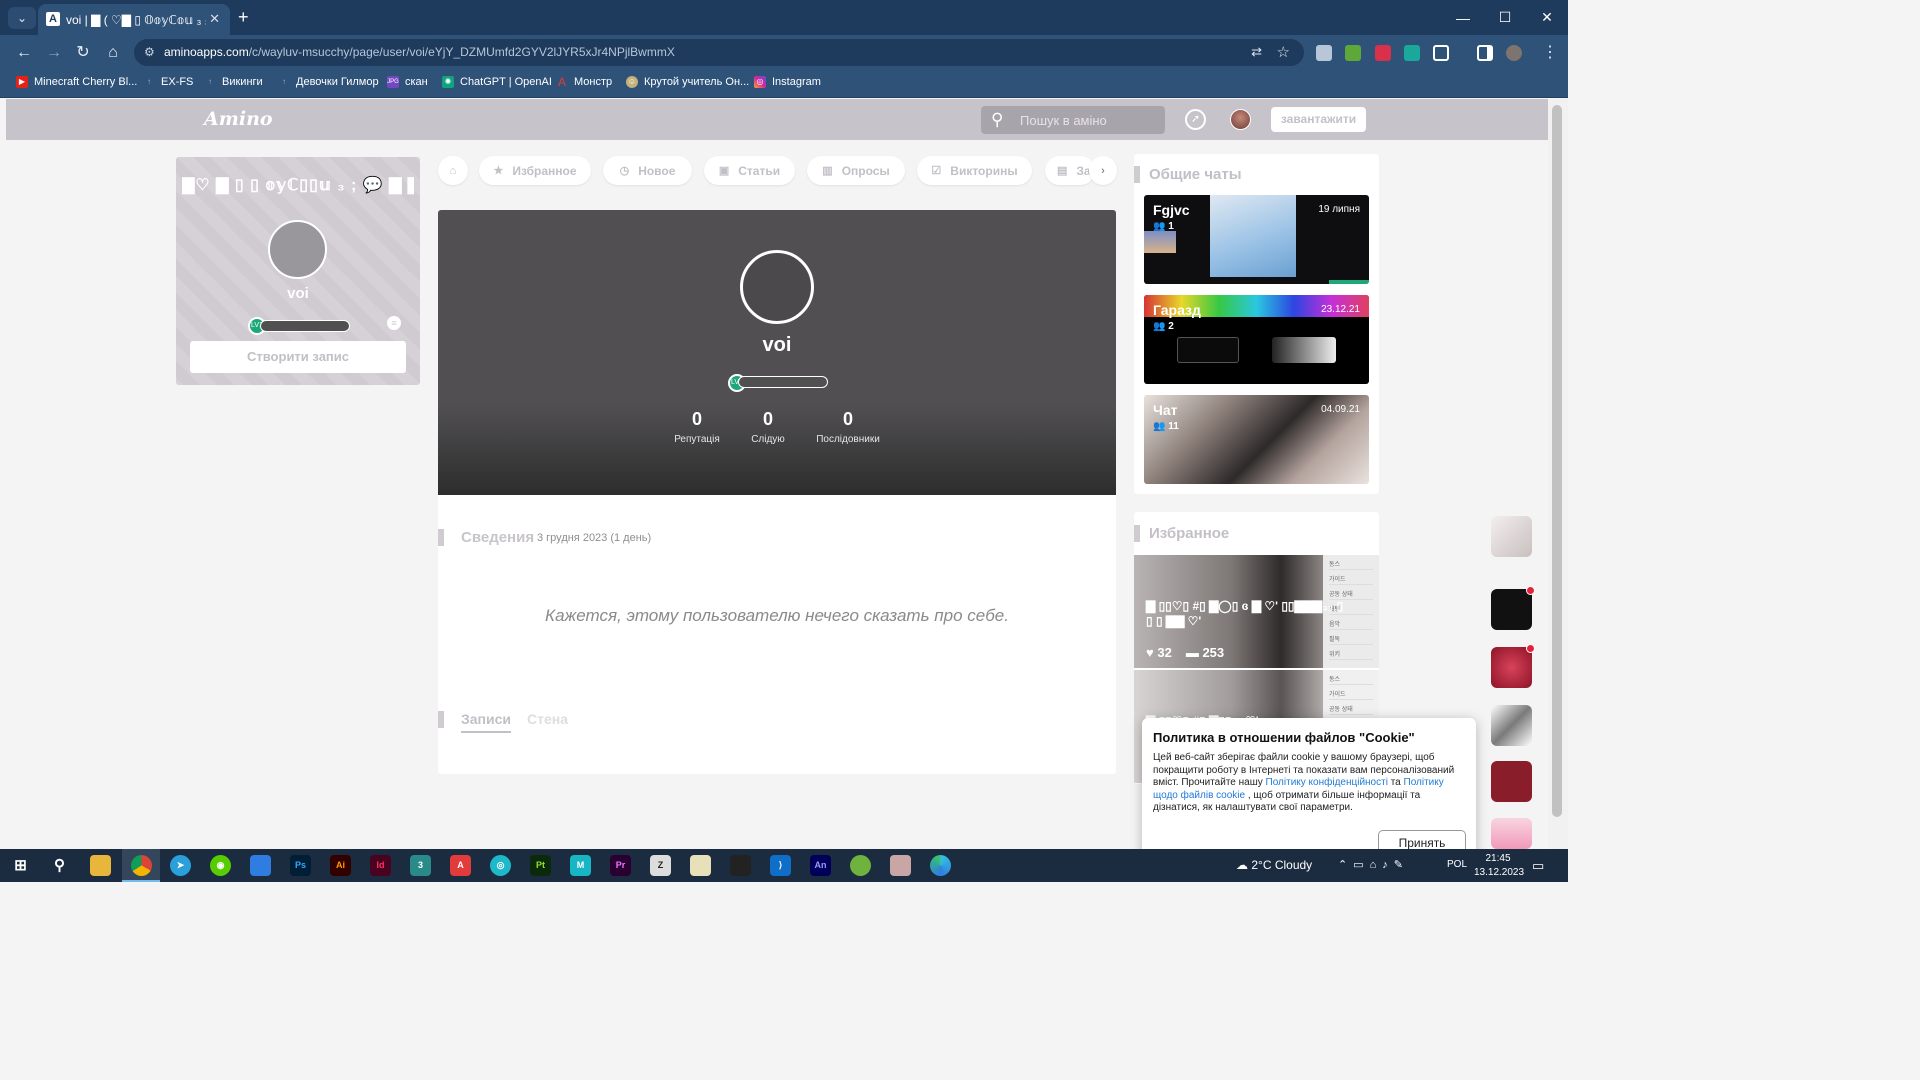 The width and height of the screenshot is (1920, 1080). Describe the element at coordinates (486, 722) in the screenshot. I see `tab-posts: Записи` at that location.